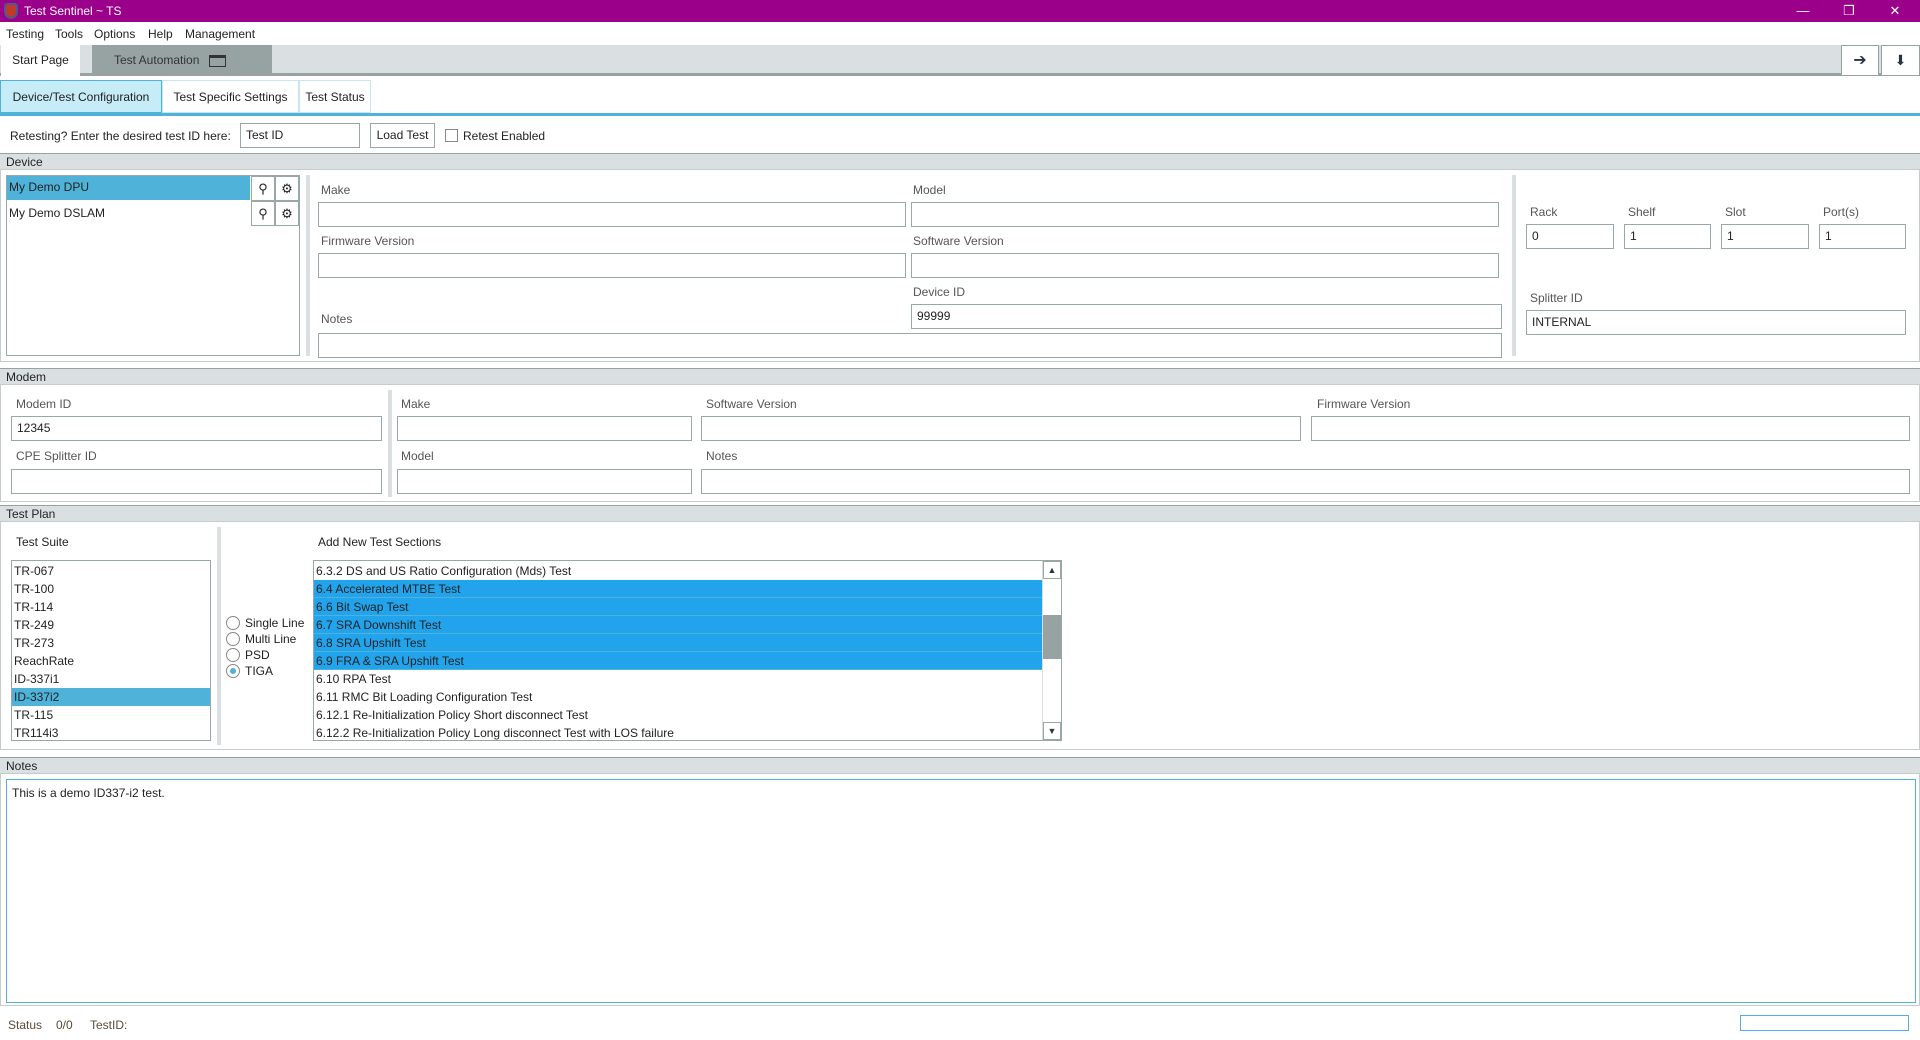 This screenshot has width=1920, height=1040. What do you see at coordinates (1895, 11) in the screenshot?
I see `close-window-button: ✕` at bounding box center [1895, 11].